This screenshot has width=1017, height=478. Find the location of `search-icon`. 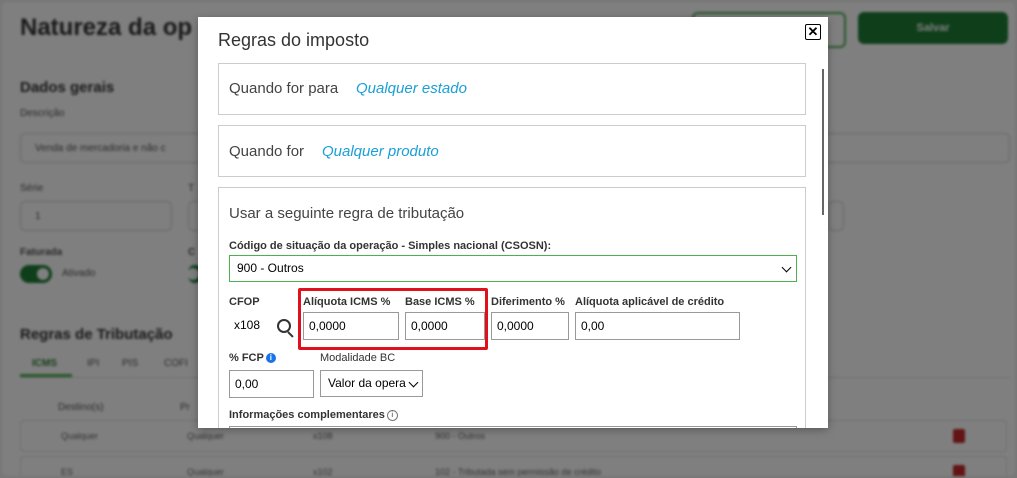

search-icon is located at coordinates (284, 326).